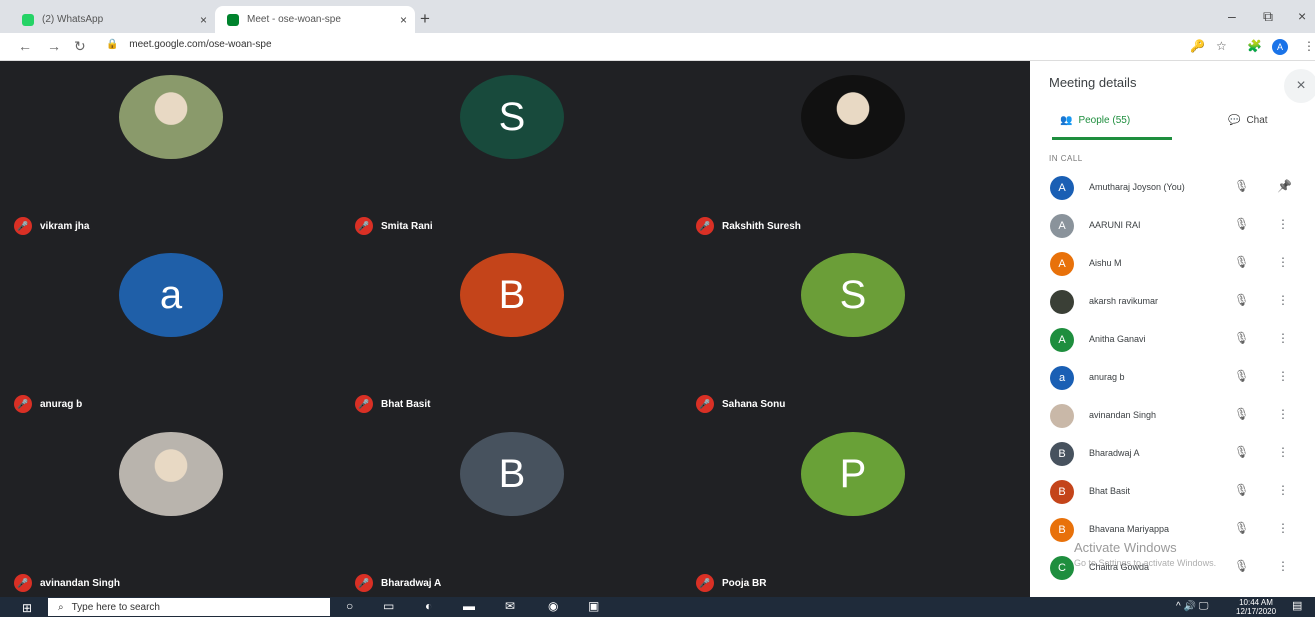 Image resolution: width=1315 pixels, height=617 pixels. I want to click on participant-row: C Chaitra Gowda 🎙 ⋮, so click(1172, 569).